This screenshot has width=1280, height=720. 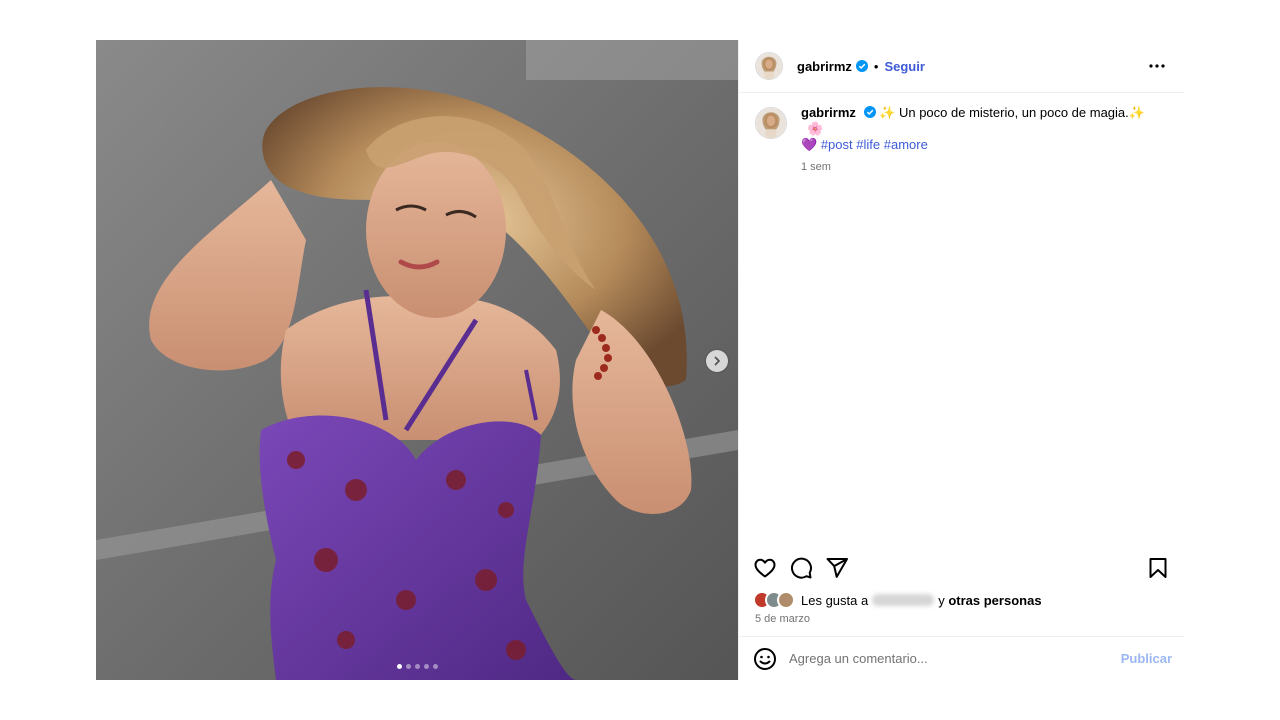 I want to click on follow-button: Seguir, so click(x=904, y=66).